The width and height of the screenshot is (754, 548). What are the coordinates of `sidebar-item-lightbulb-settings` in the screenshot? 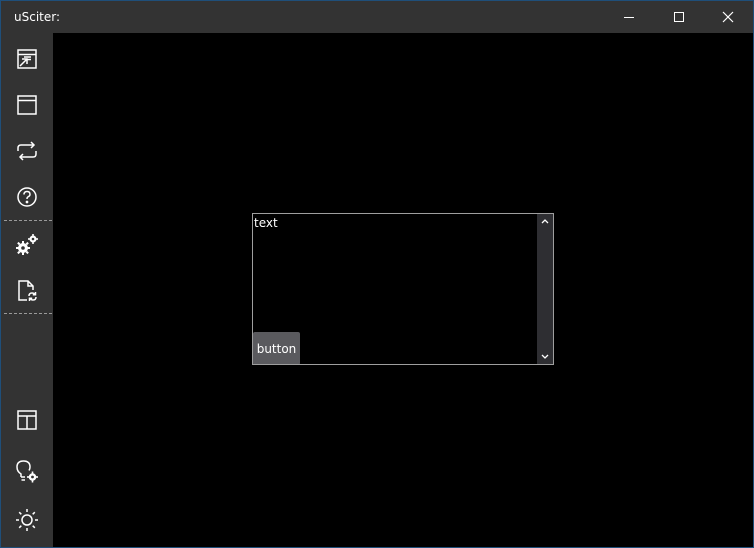 It's located at (27, 471).